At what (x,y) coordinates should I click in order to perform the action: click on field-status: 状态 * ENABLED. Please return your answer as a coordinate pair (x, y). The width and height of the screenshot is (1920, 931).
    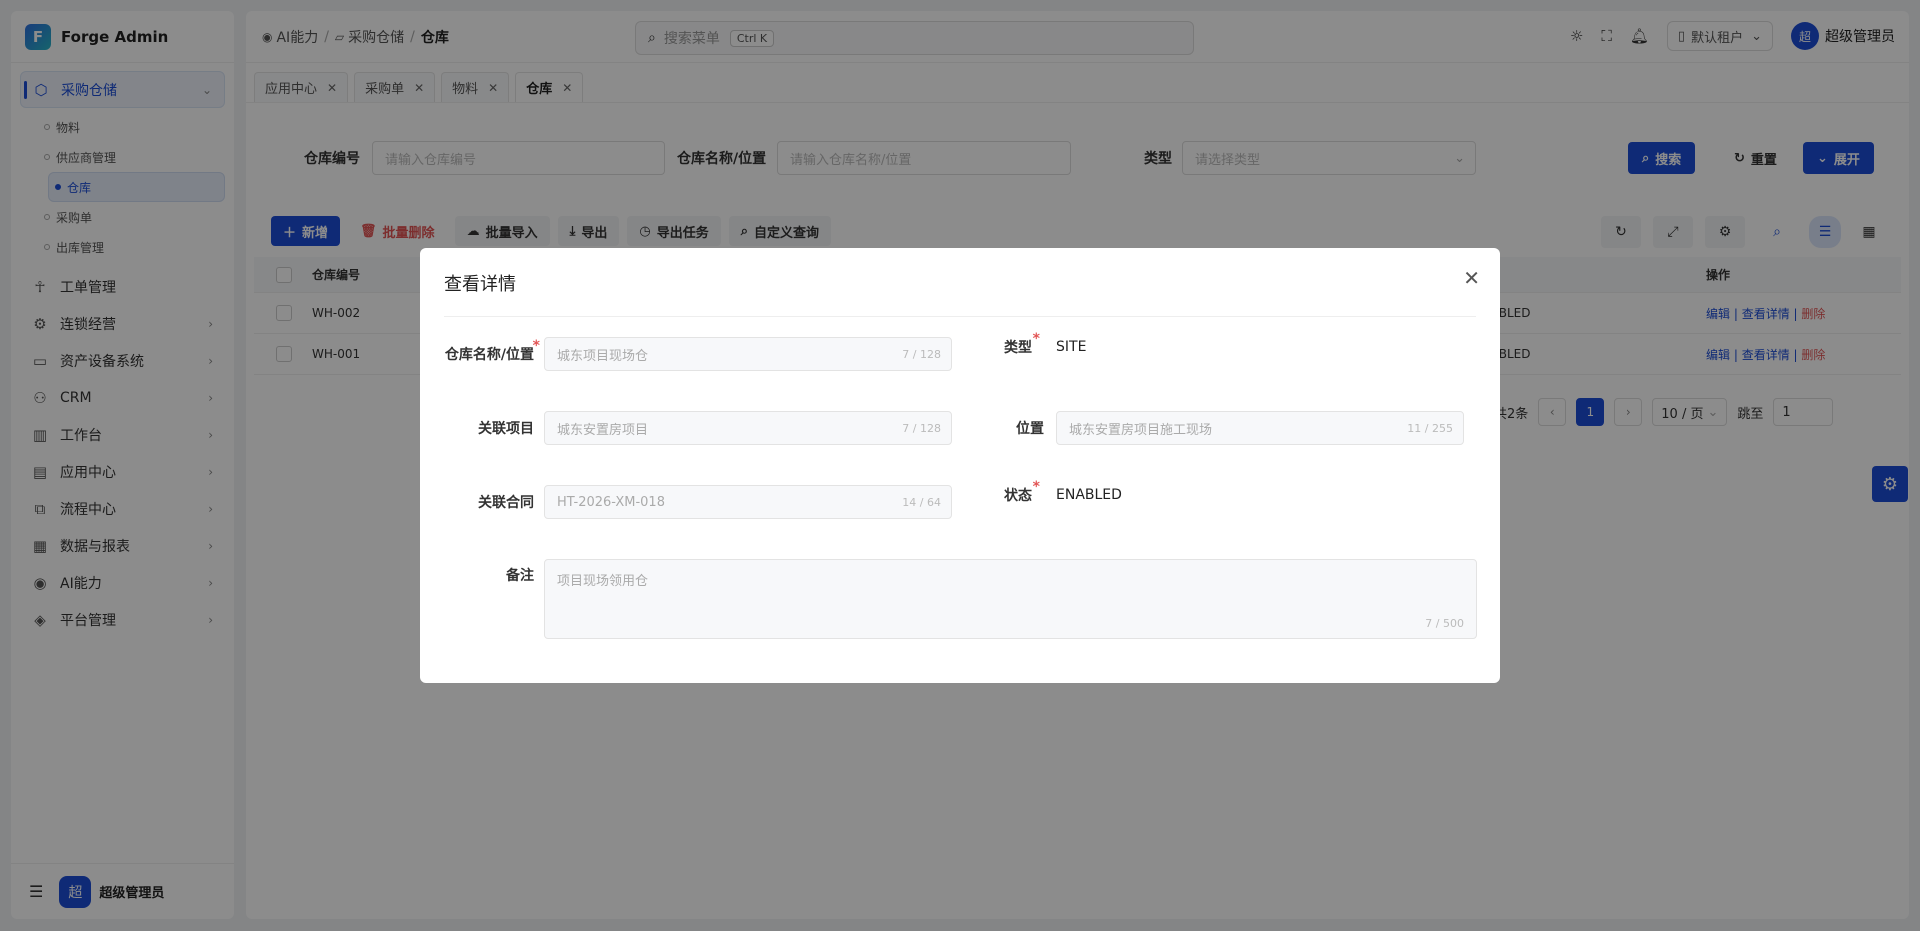
    Looking at the image, I should click on (1045, 492).